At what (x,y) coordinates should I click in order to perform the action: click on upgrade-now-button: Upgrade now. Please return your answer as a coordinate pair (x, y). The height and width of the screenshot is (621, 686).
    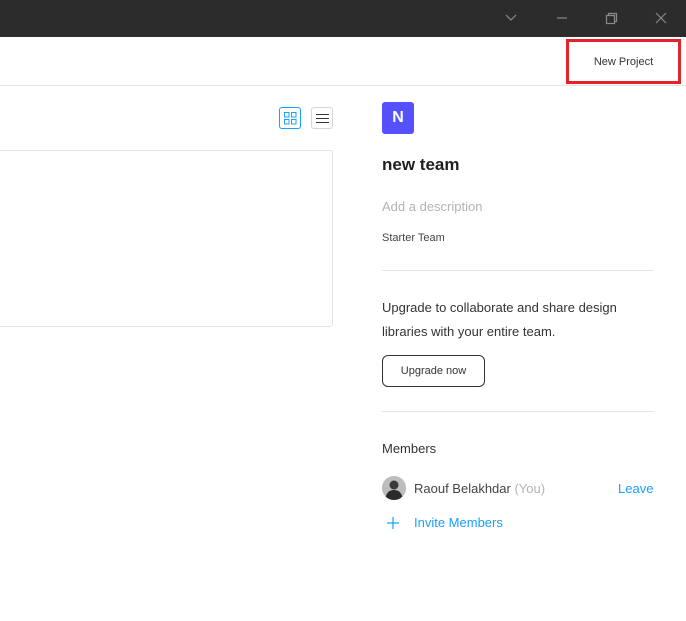
    Looking at the image, I should click on (433, 371).